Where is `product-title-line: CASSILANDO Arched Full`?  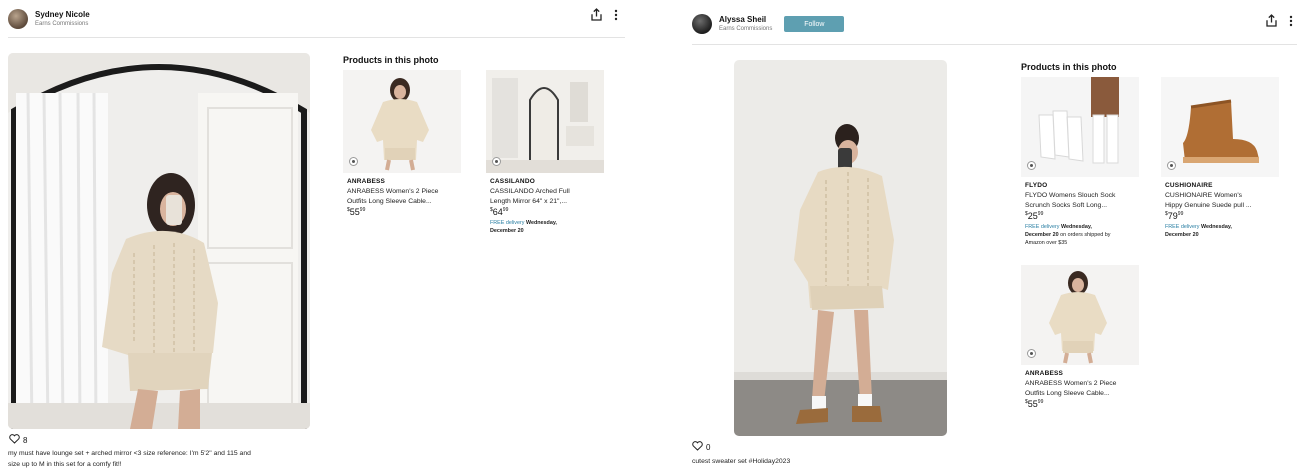 product-title-line: CASSILANDO Arched Full is located at coordinates (530, 191).